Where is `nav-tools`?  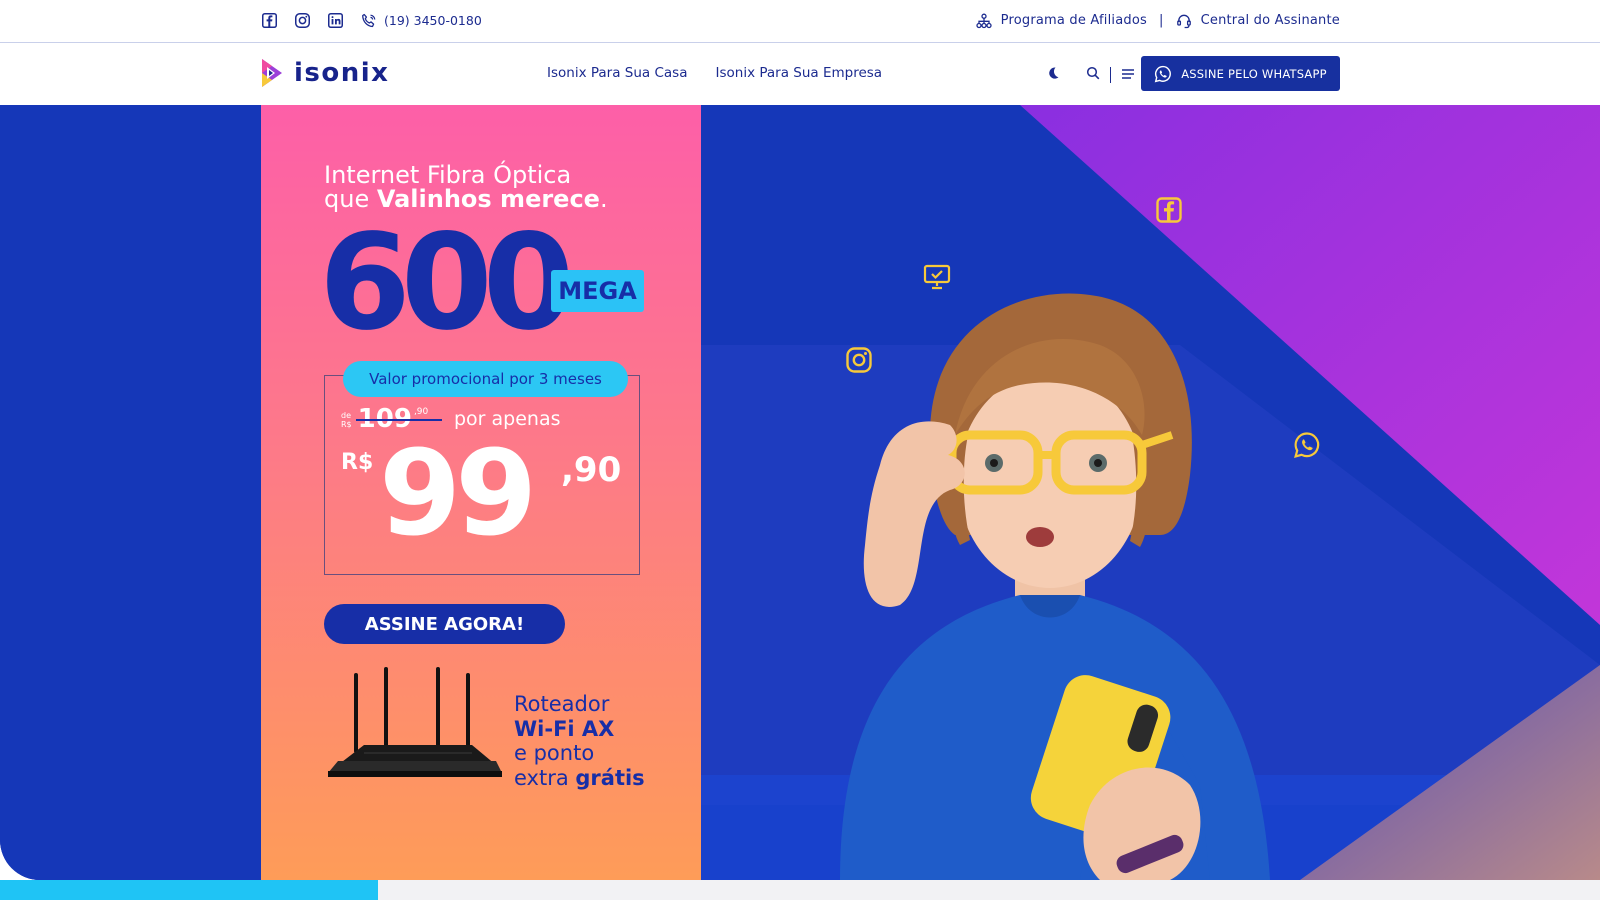
nav-tools is located at coordinates (1090, 74).